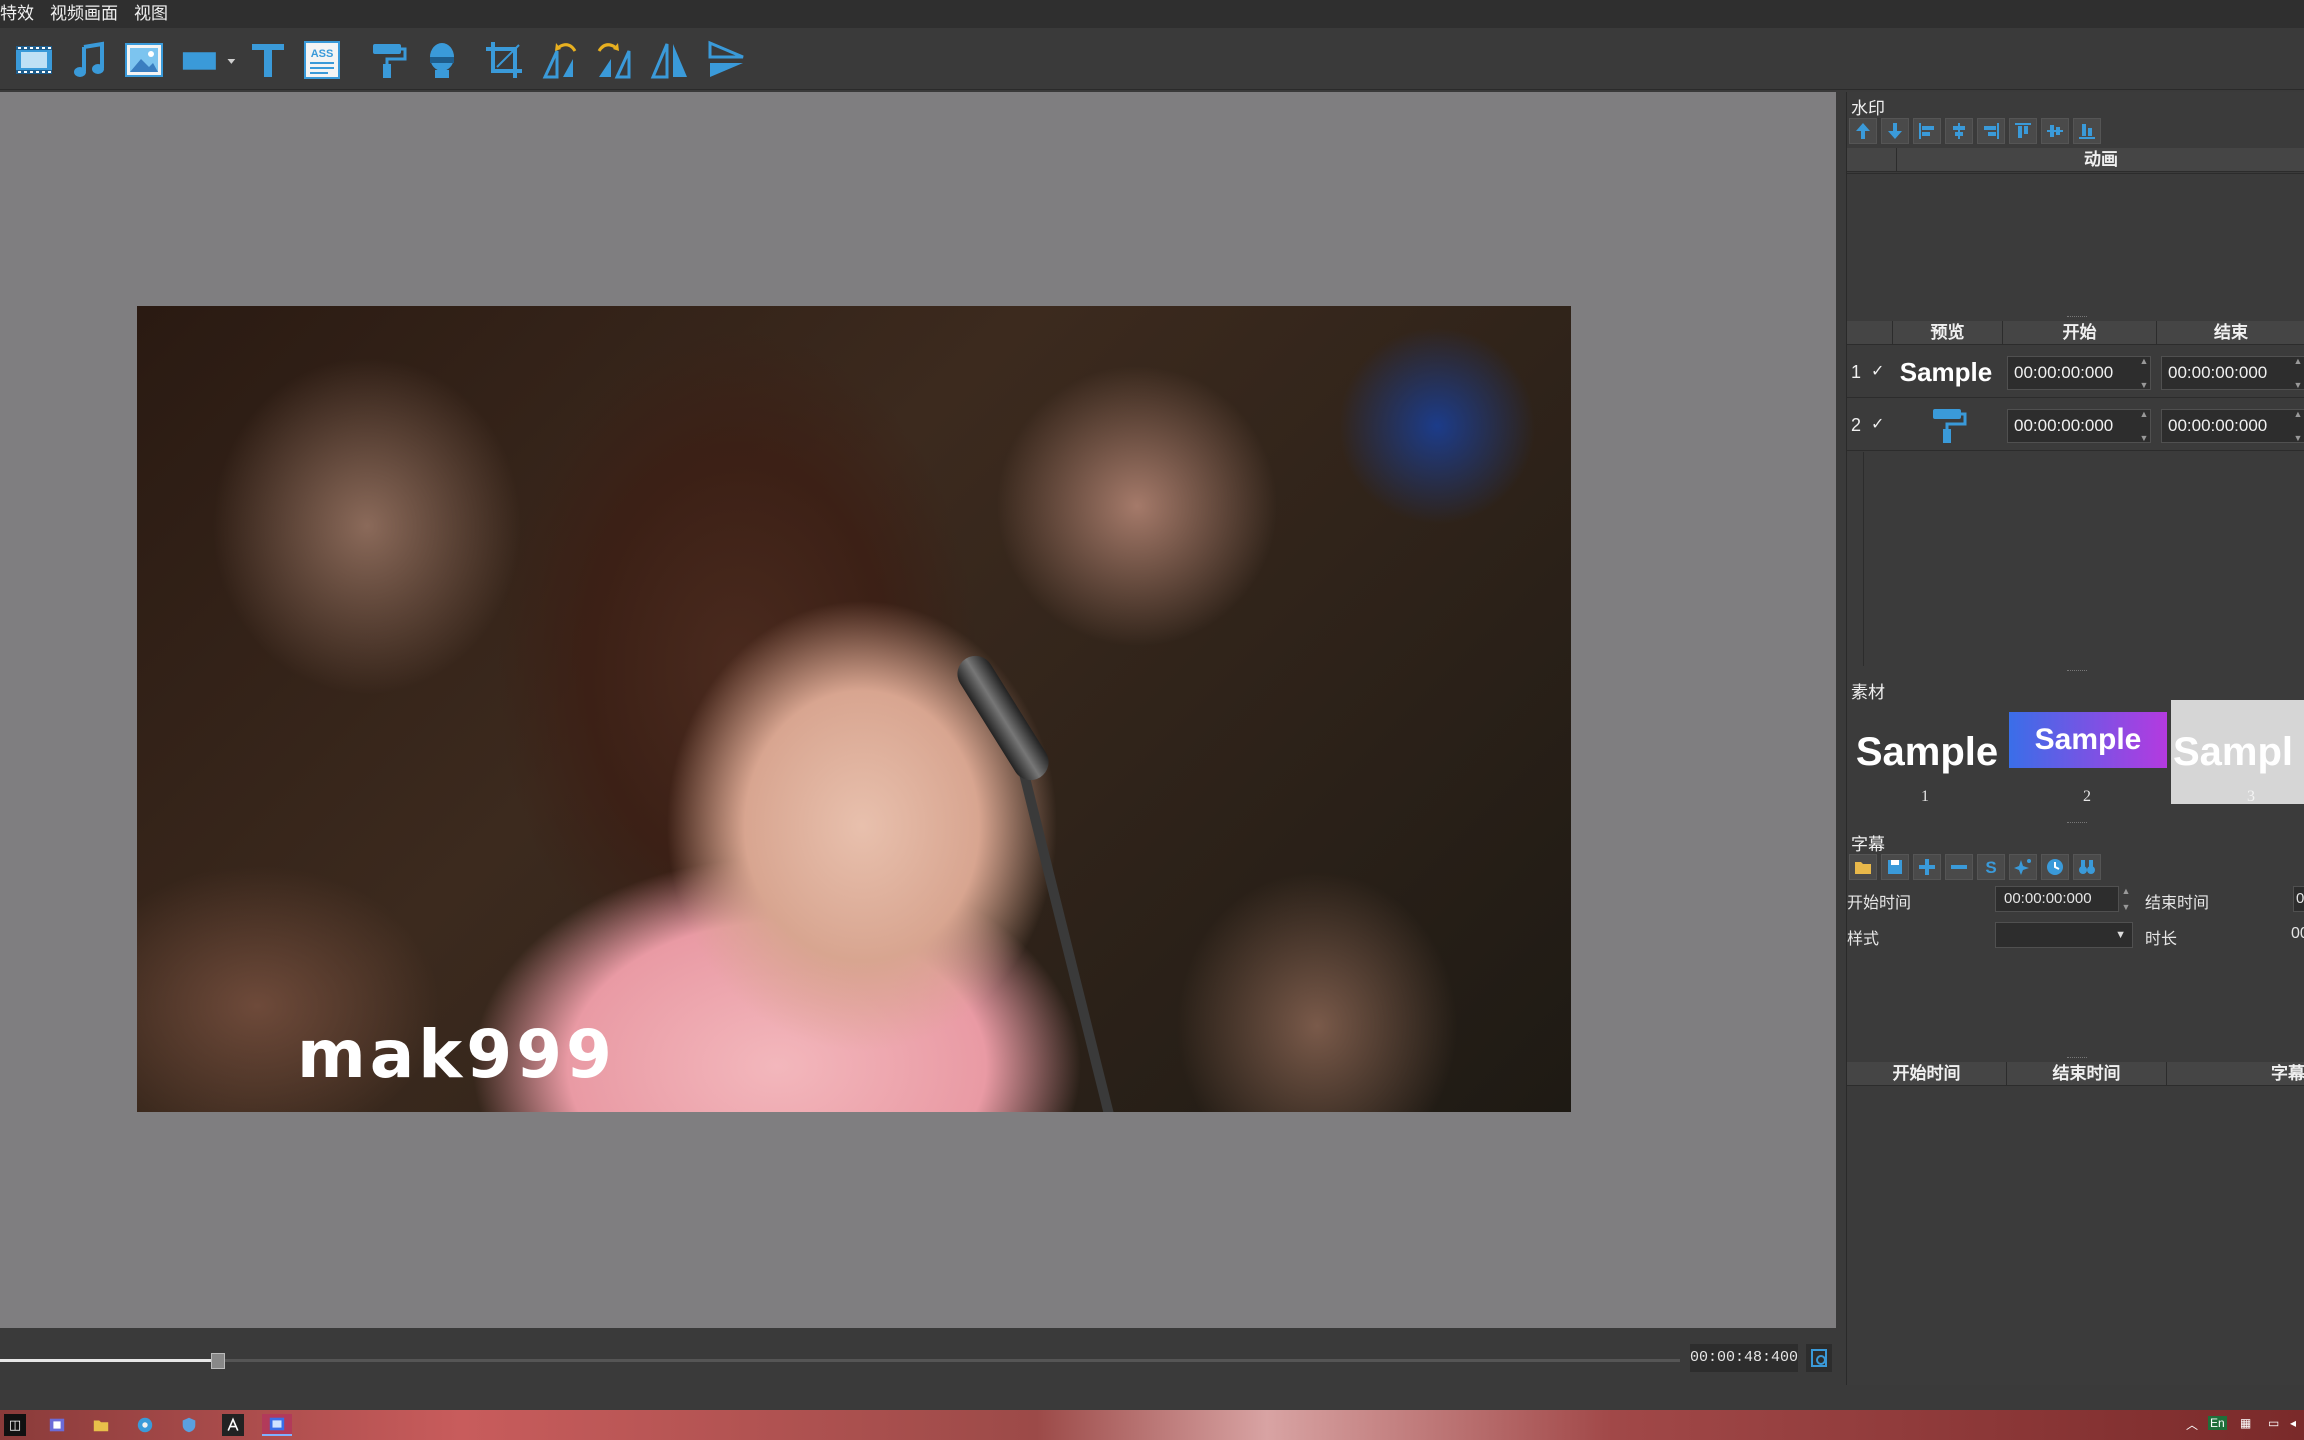  Describe the element at coordinates (2126, 899) in the screenshot. I see `start-time-spinner: ▲ ▼` at that location.